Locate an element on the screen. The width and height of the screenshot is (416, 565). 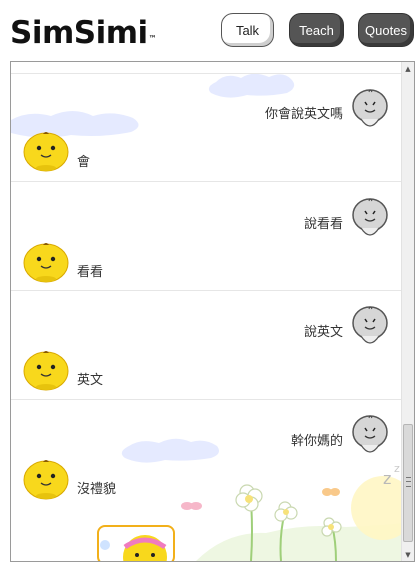
tab-teach-label: Teach is located at coordinates (316, 30).